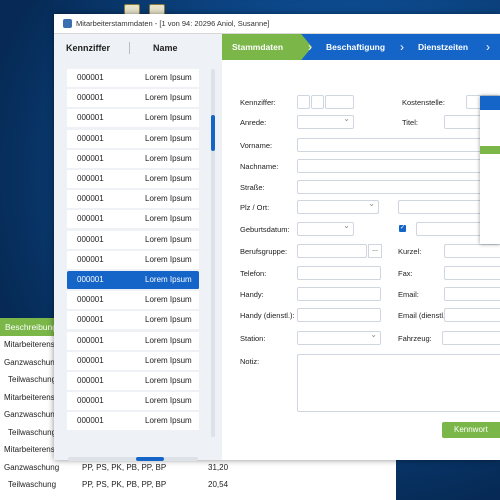  I want to click on email-input, so click(472, 294).